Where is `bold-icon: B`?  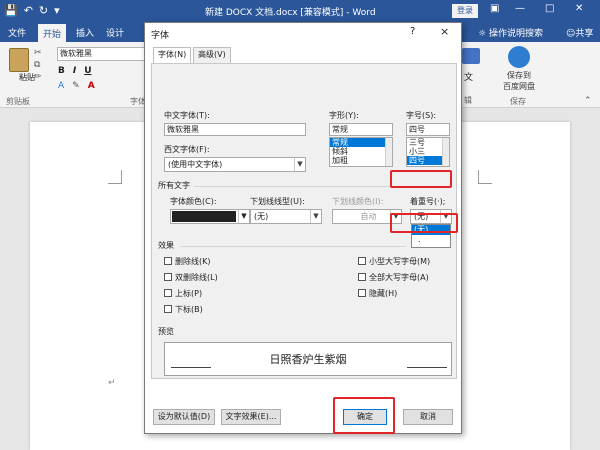
bold-icon: B is located at coordinates (61, 71).